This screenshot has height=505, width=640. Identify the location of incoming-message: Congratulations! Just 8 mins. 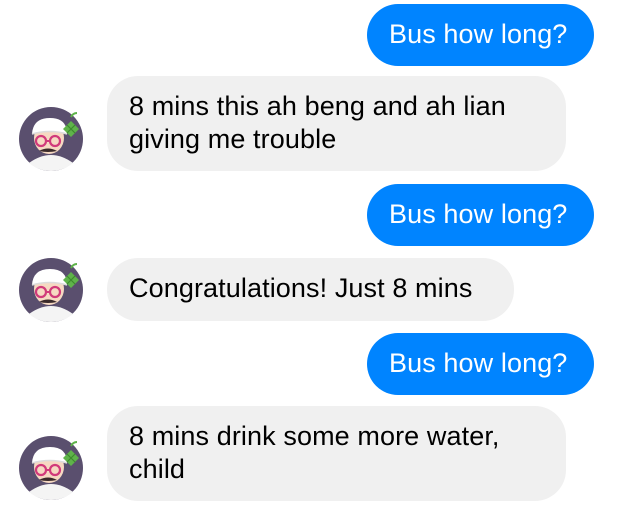
(310, 289).